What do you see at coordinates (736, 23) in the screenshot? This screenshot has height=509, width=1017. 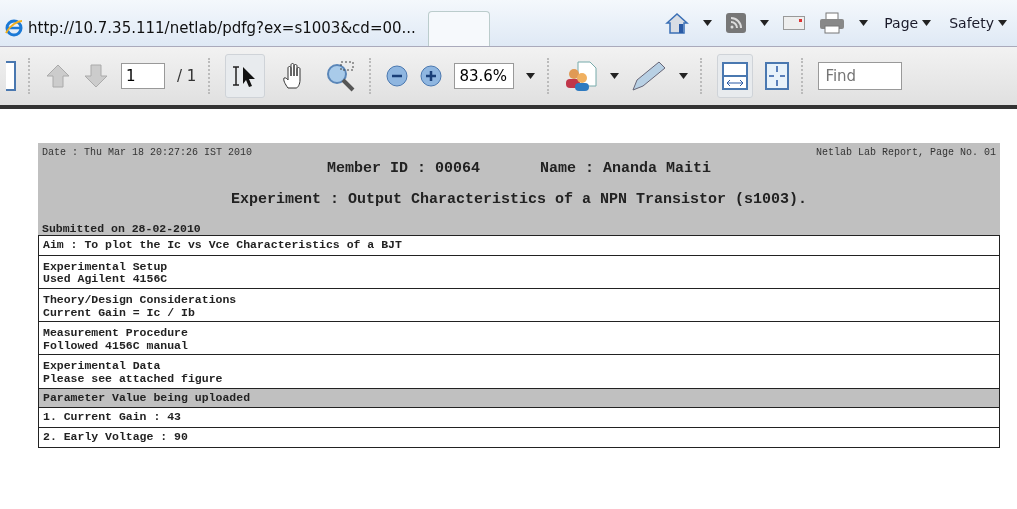 I see `feed-icon` at bounding box center [736, 23].